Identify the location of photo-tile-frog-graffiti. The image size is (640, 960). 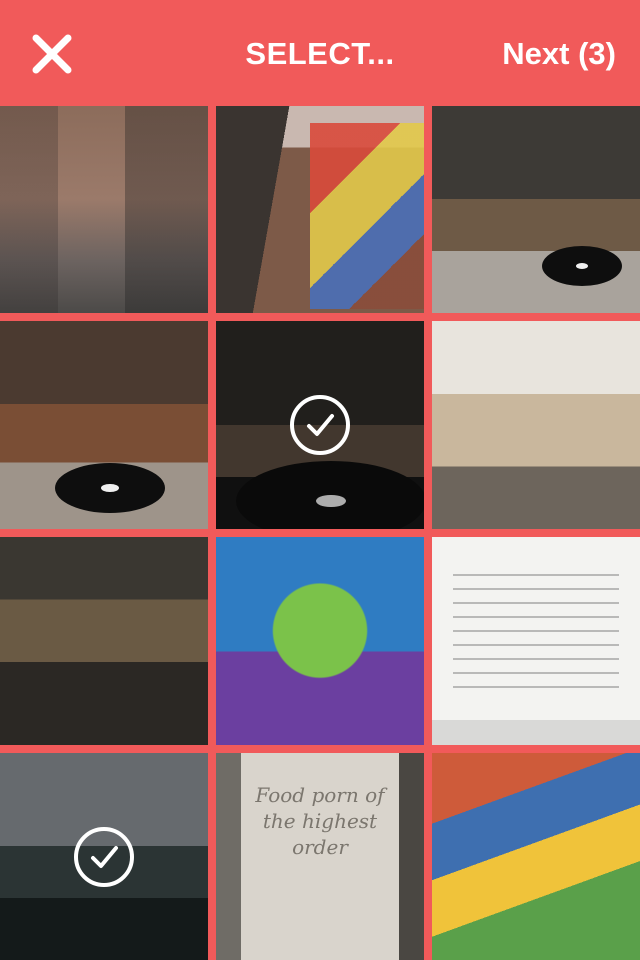
(320, 641).